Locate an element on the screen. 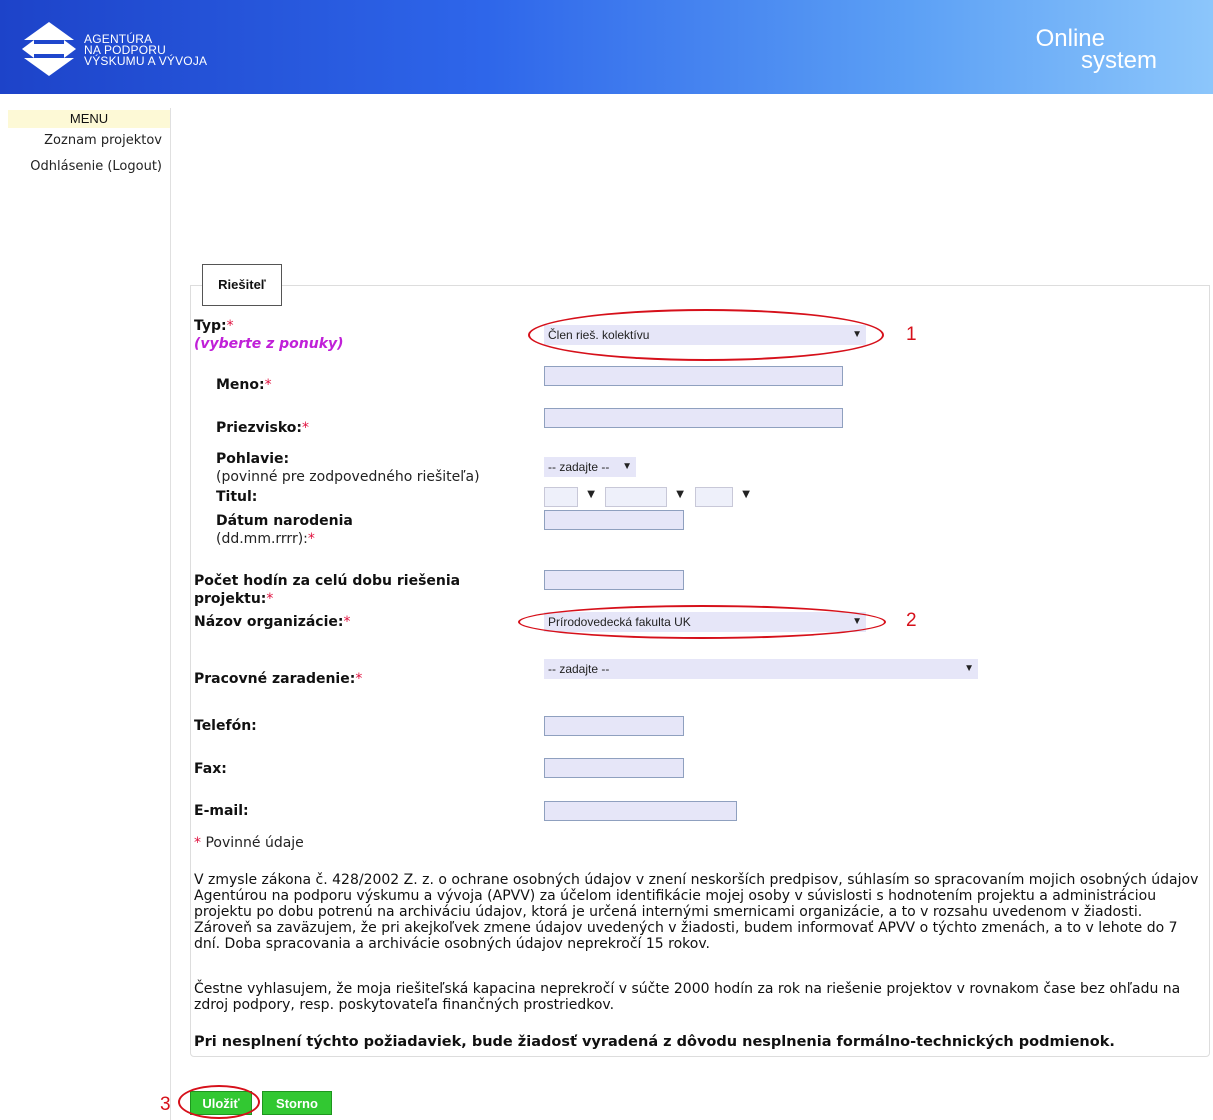 Image resolution: width=1213 pixels, height=1120 pixels. tab-riesitel: Riešiteľ is located at coordinates (242, 285).